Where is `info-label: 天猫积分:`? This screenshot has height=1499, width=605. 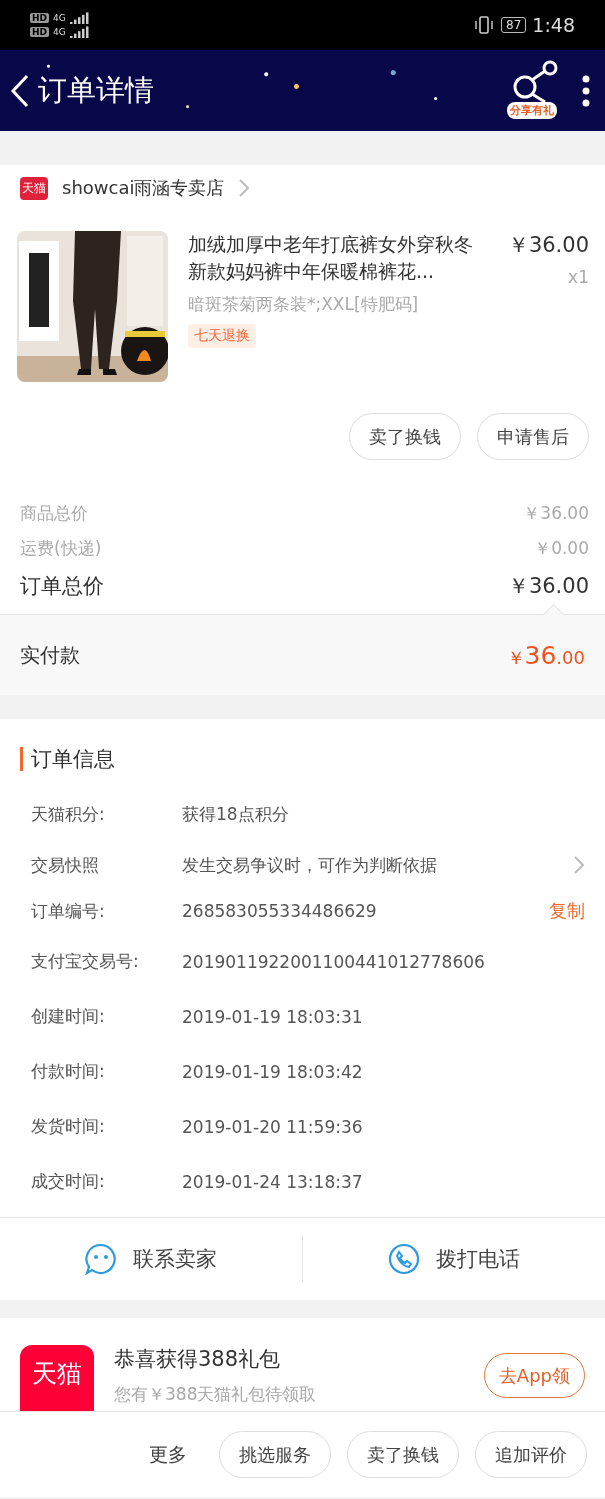 info-label: 天猫积分: is located at coordinates (68, 814).